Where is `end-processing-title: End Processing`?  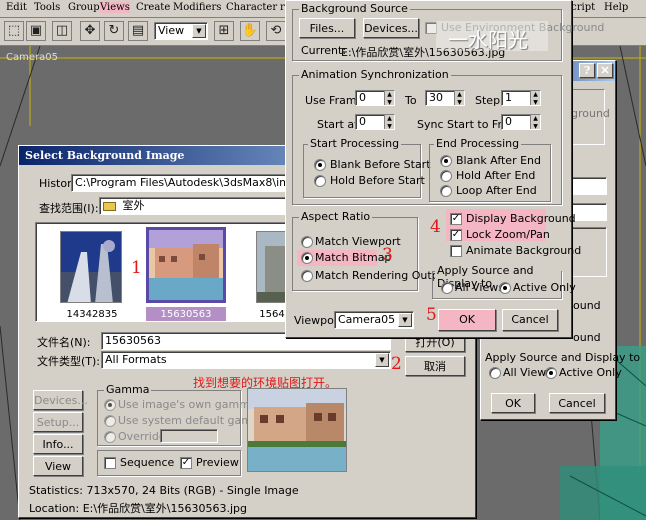
end-processing-title: End Processing is located at coordinates (478, 143).